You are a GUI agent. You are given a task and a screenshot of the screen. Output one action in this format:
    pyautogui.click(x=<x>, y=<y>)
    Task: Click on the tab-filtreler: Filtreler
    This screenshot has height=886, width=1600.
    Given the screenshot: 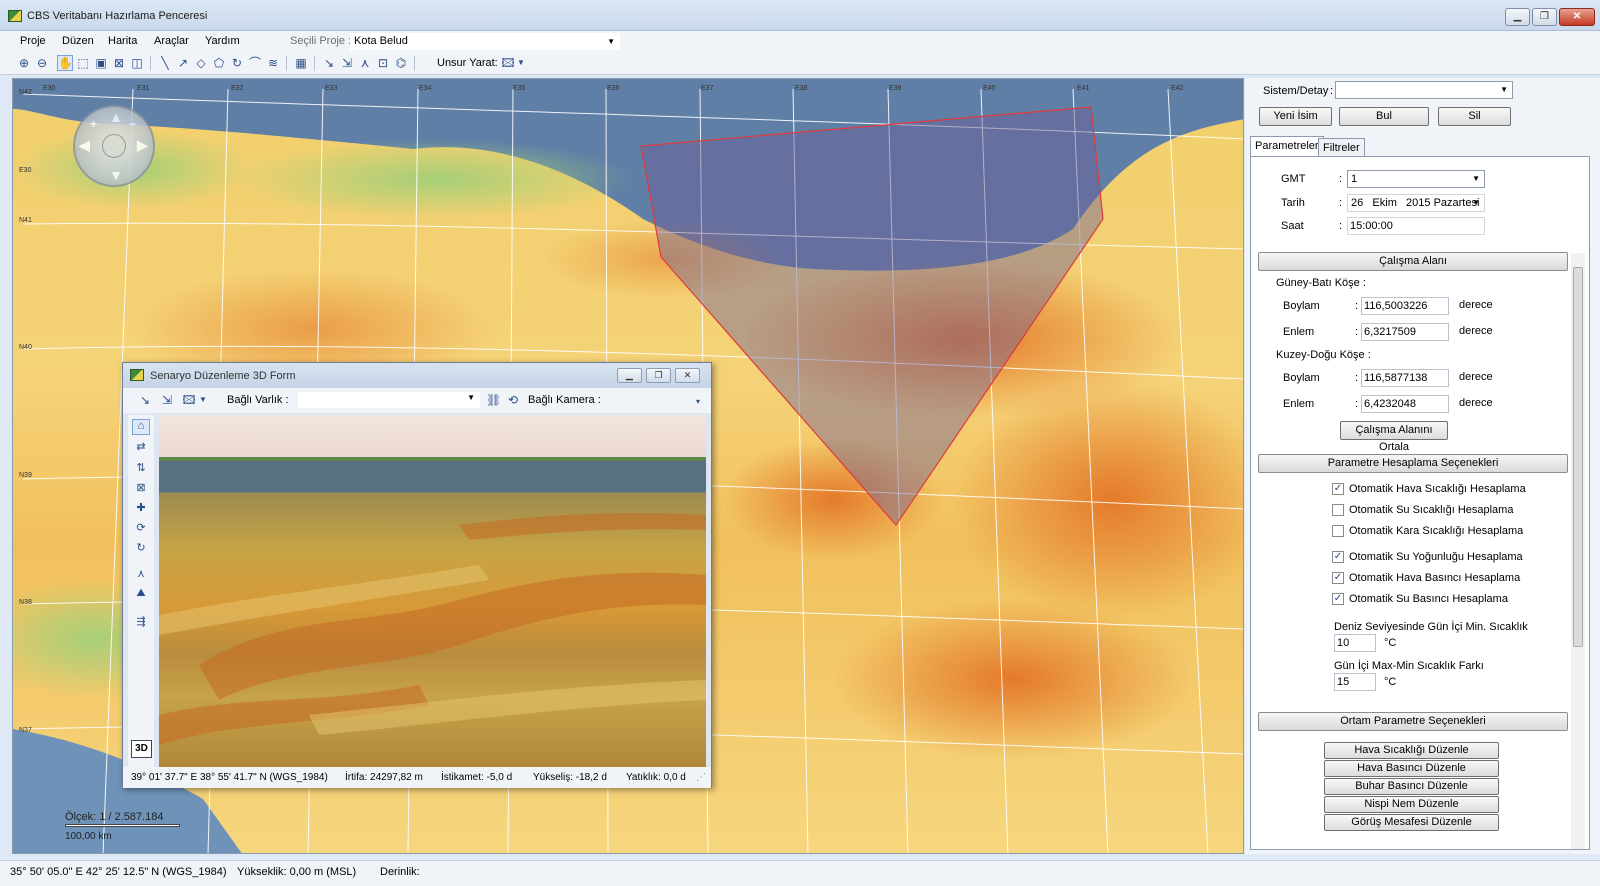 What is the action you would take?
    pyautogui.click(x=1341, y=147)
    